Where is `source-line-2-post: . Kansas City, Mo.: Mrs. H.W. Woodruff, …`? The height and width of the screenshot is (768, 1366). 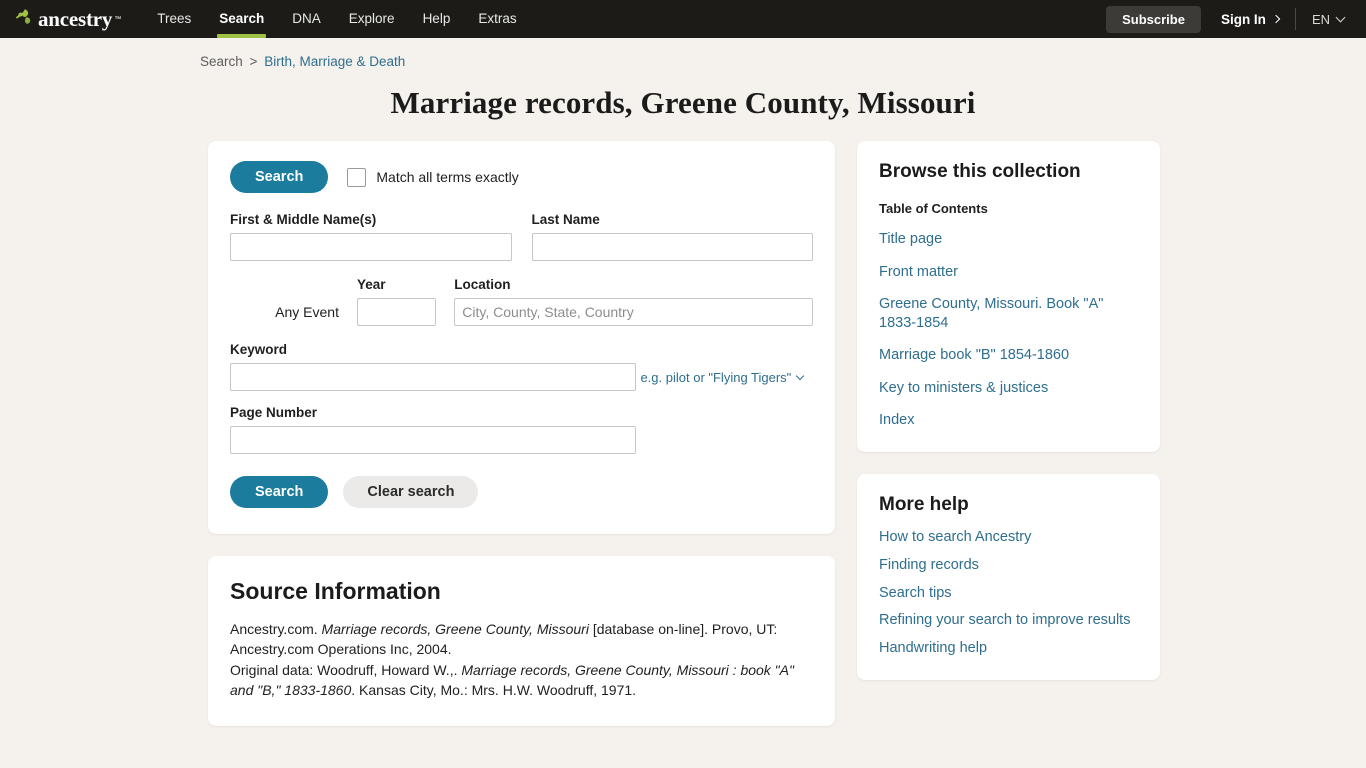
source-line-2-post: . Kansas City, Mo.: Mrs. H.W. Woodruff, … is located at coordinates (494, 689).